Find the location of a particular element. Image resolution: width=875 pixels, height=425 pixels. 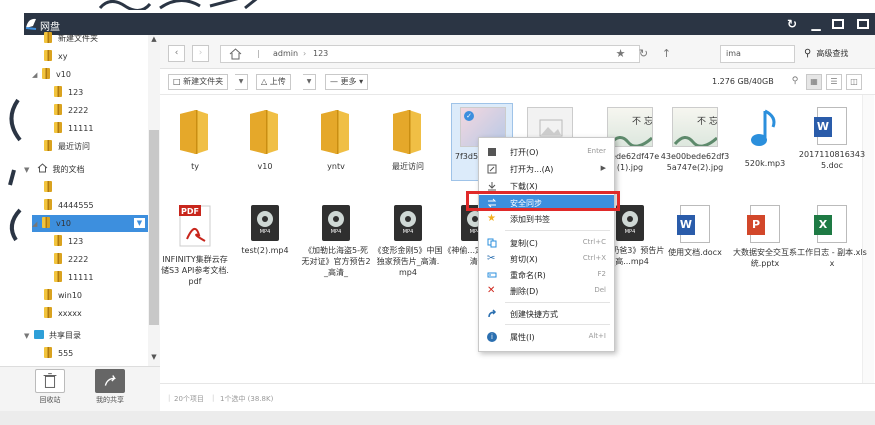

file-item: P 大数据安全交互系统.pptx is located at coordinates (765, 237).